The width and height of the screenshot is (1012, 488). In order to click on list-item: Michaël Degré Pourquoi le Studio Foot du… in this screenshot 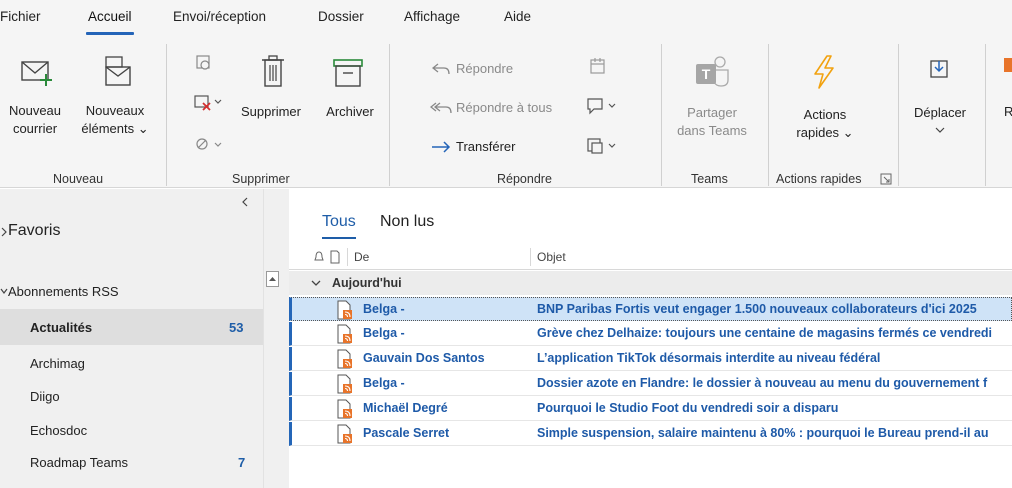, I will do `click(650, 409)`.